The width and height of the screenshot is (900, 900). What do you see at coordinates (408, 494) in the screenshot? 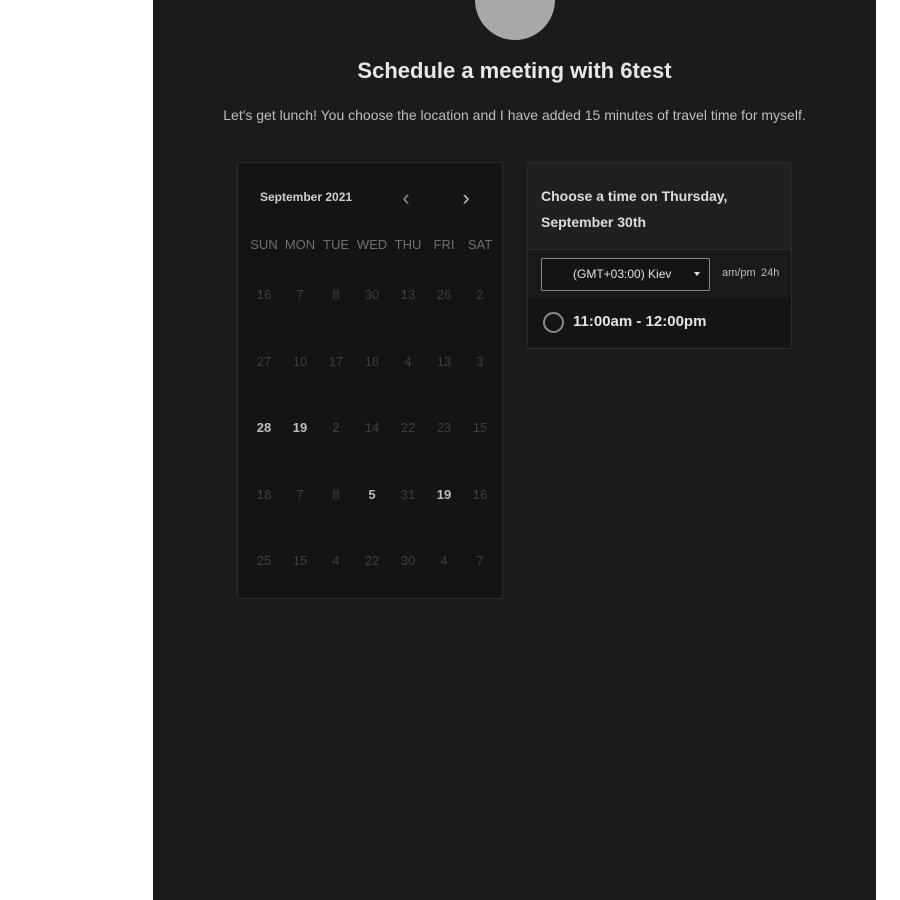
I see `calendar-day: 31` at bounding box center [408, 494].